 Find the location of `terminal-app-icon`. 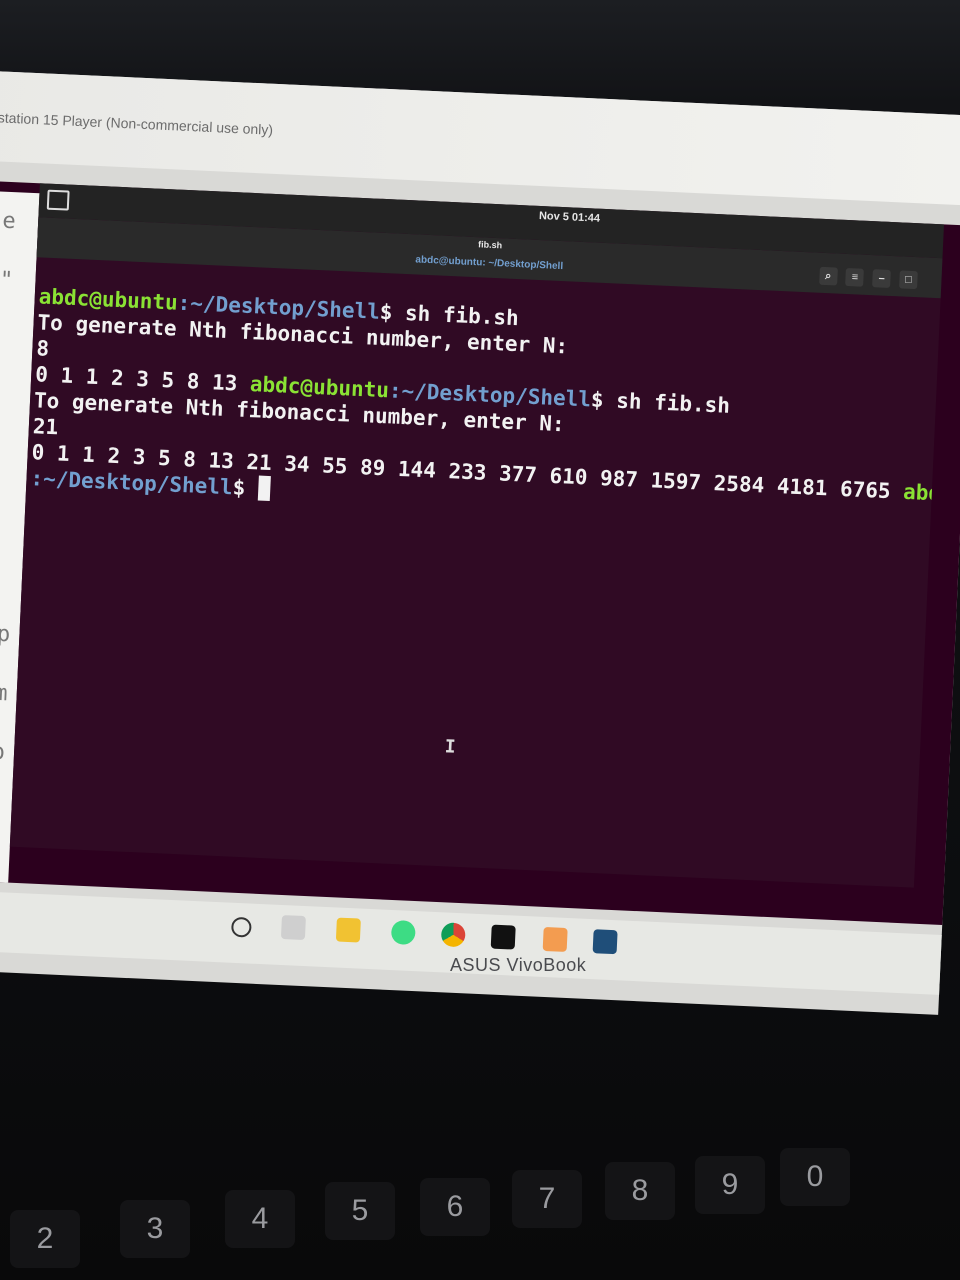

terminal-app-icon is located at coordinates (58, 200).